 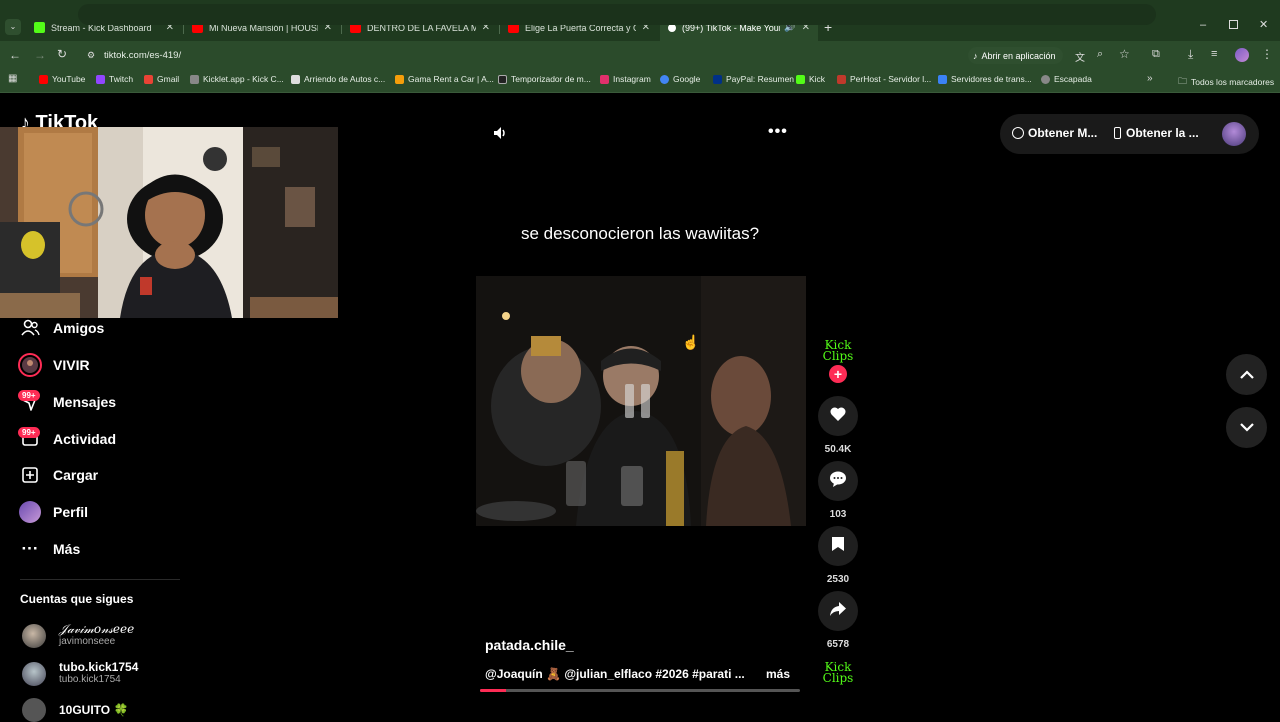 I want to click on bookmark-escapada: Escapada, so click(x=1066, y=79).